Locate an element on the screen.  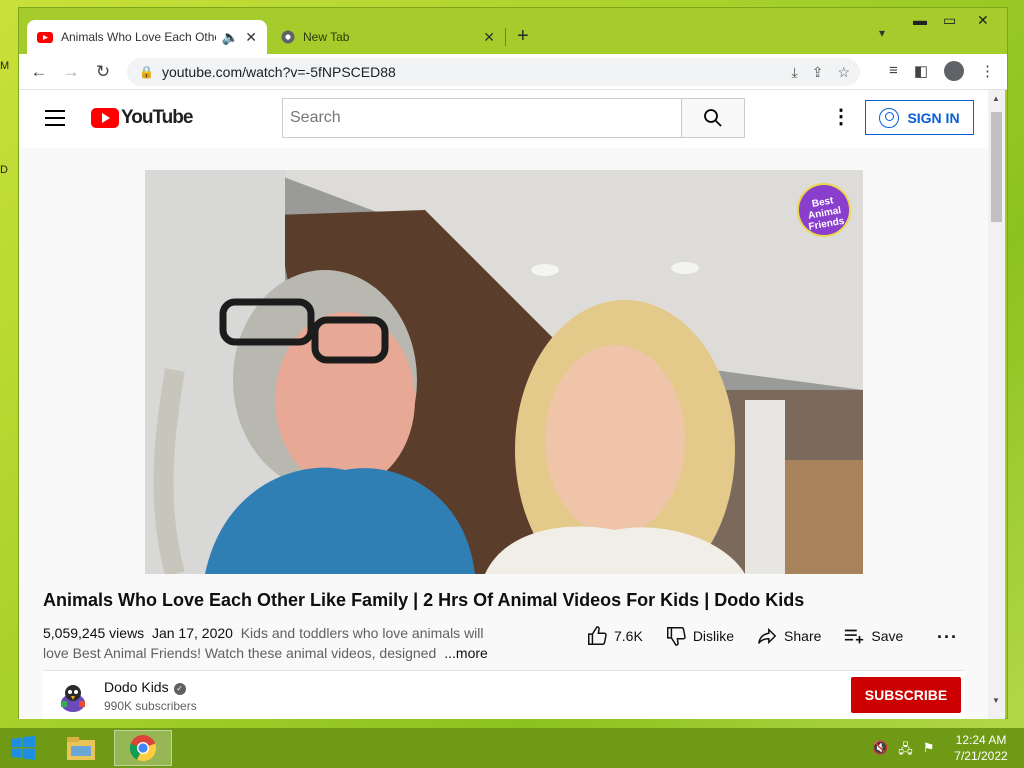
taskbar-chrome is located at coordinates (143, 748).